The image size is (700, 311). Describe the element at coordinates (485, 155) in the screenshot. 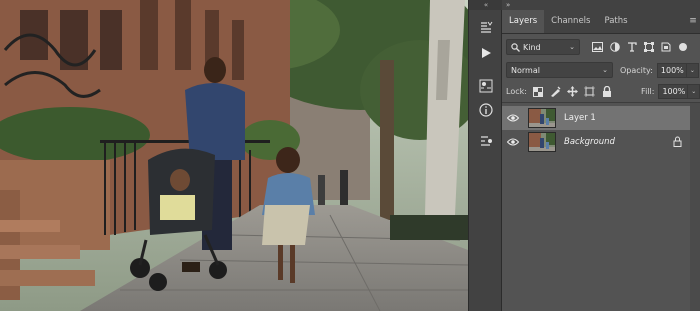

I see `panel-dock-strip: «` at that location.